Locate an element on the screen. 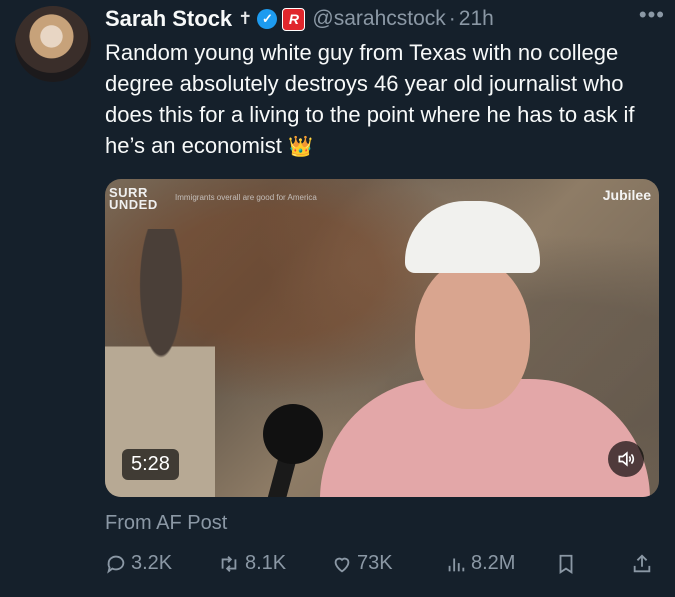 Image resolution: width=675 pixels, height=597 pixels. bookmark-icon is located at coordinates (566, 564).